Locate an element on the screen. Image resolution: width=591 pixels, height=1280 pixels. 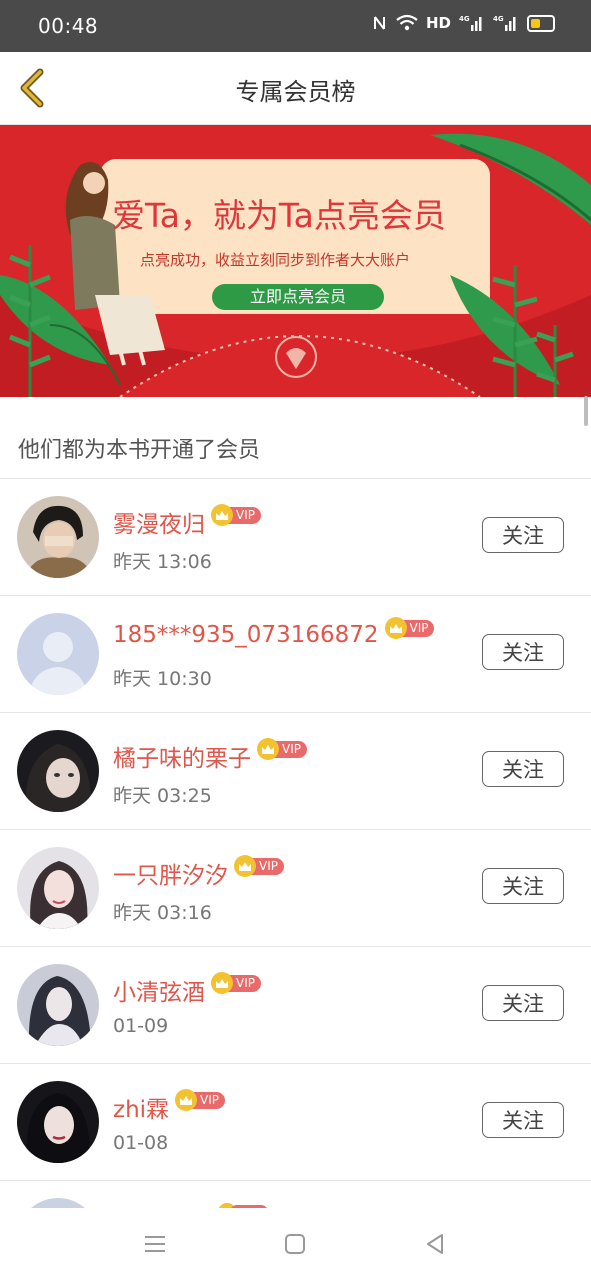
member-row: 雾漫夜归 VIP 昨天 13:06 关注 is located at coordinates (295, 537).